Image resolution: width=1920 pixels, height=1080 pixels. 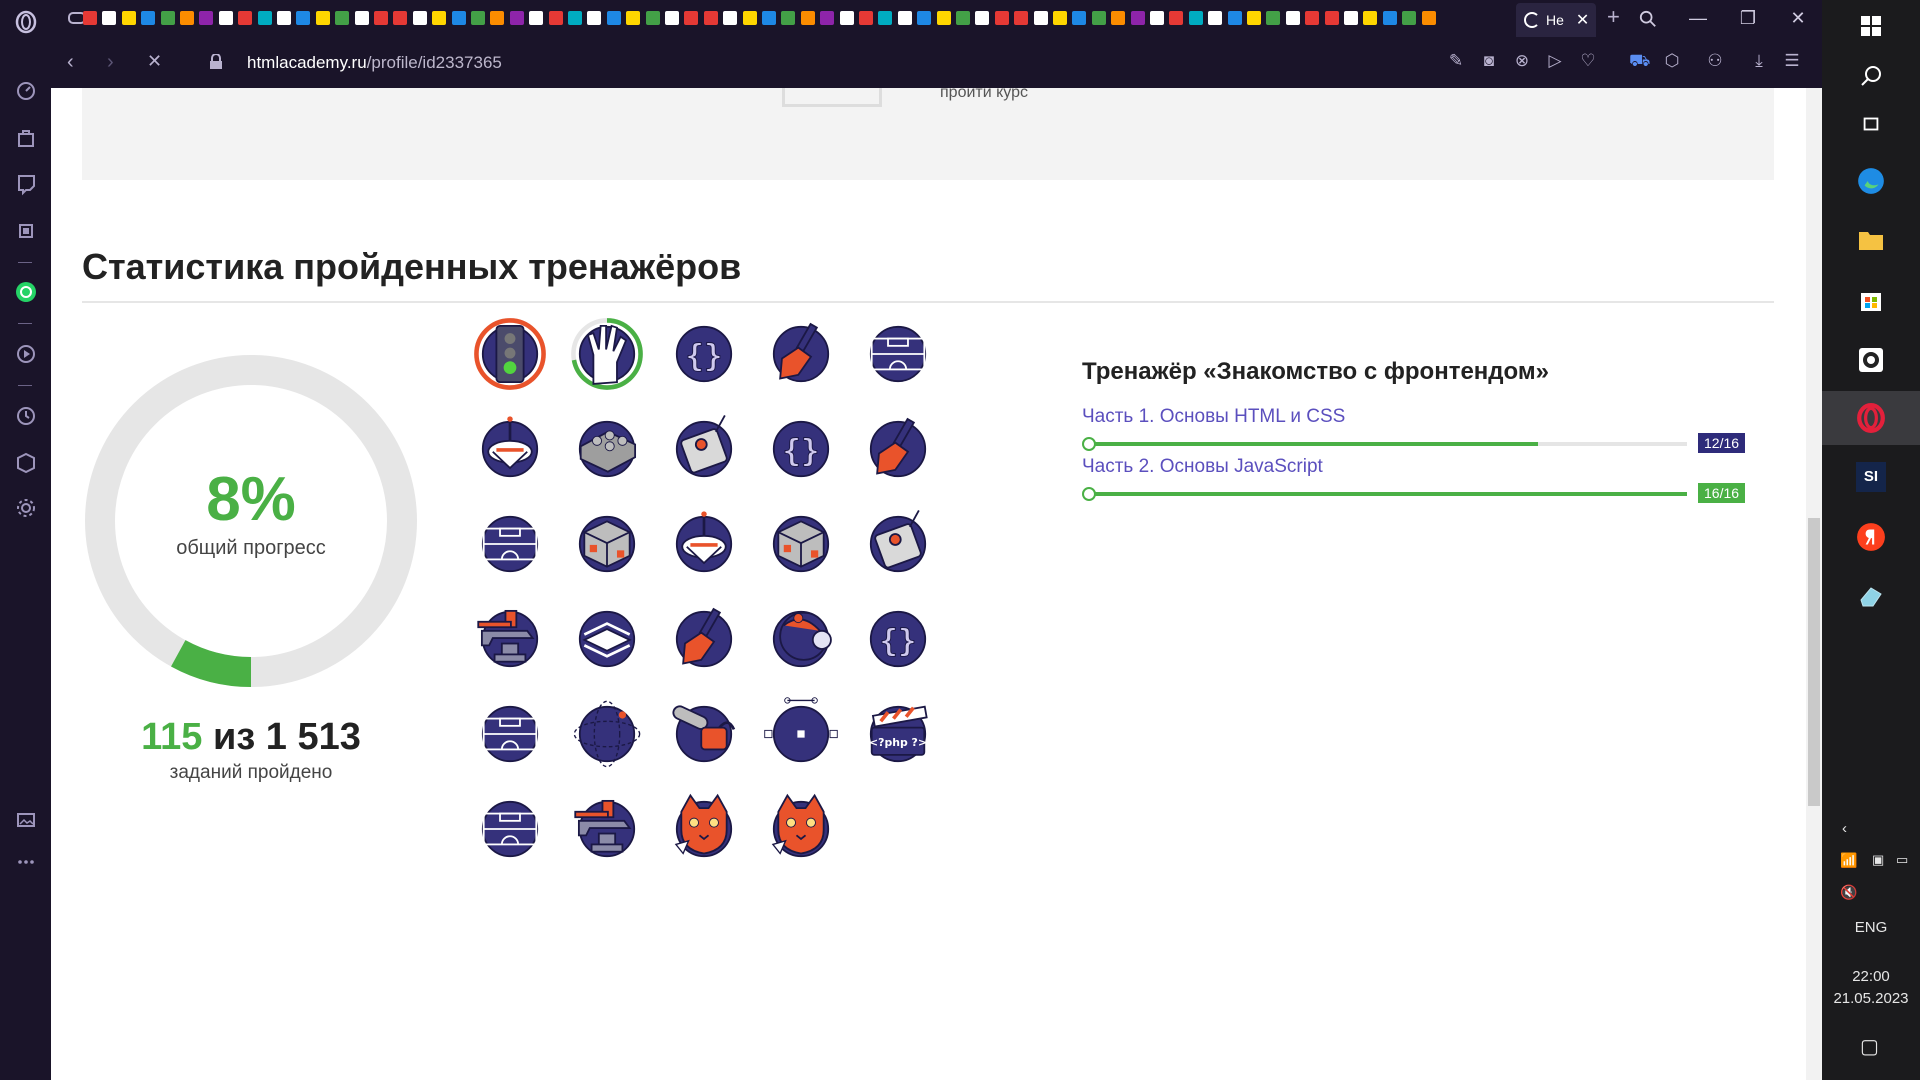 What do you see at coordinates (1871, 998) in the screenshot?
I see `clock-date: 21.05.2023` at bounding box center [1871, 998].